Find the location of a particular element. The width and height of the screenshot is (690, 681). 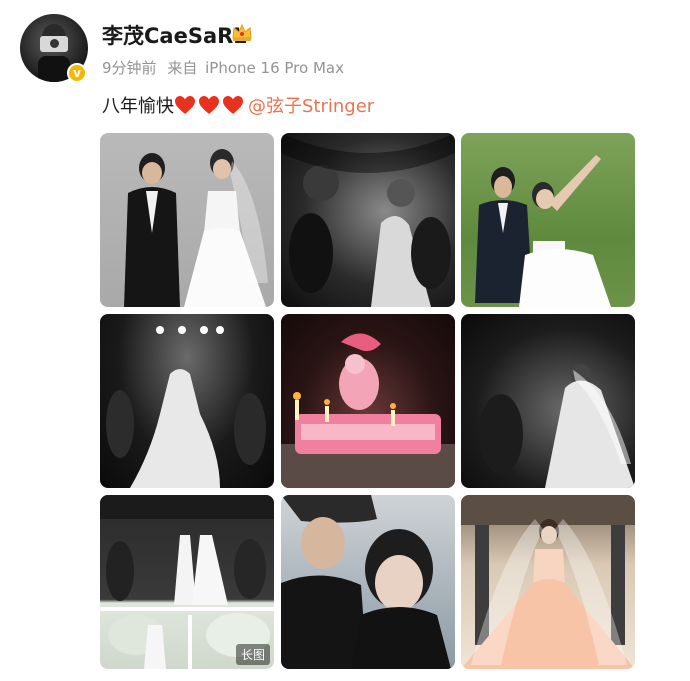

username: 李茂CaeSaRL is located at coordinates (174, 35).